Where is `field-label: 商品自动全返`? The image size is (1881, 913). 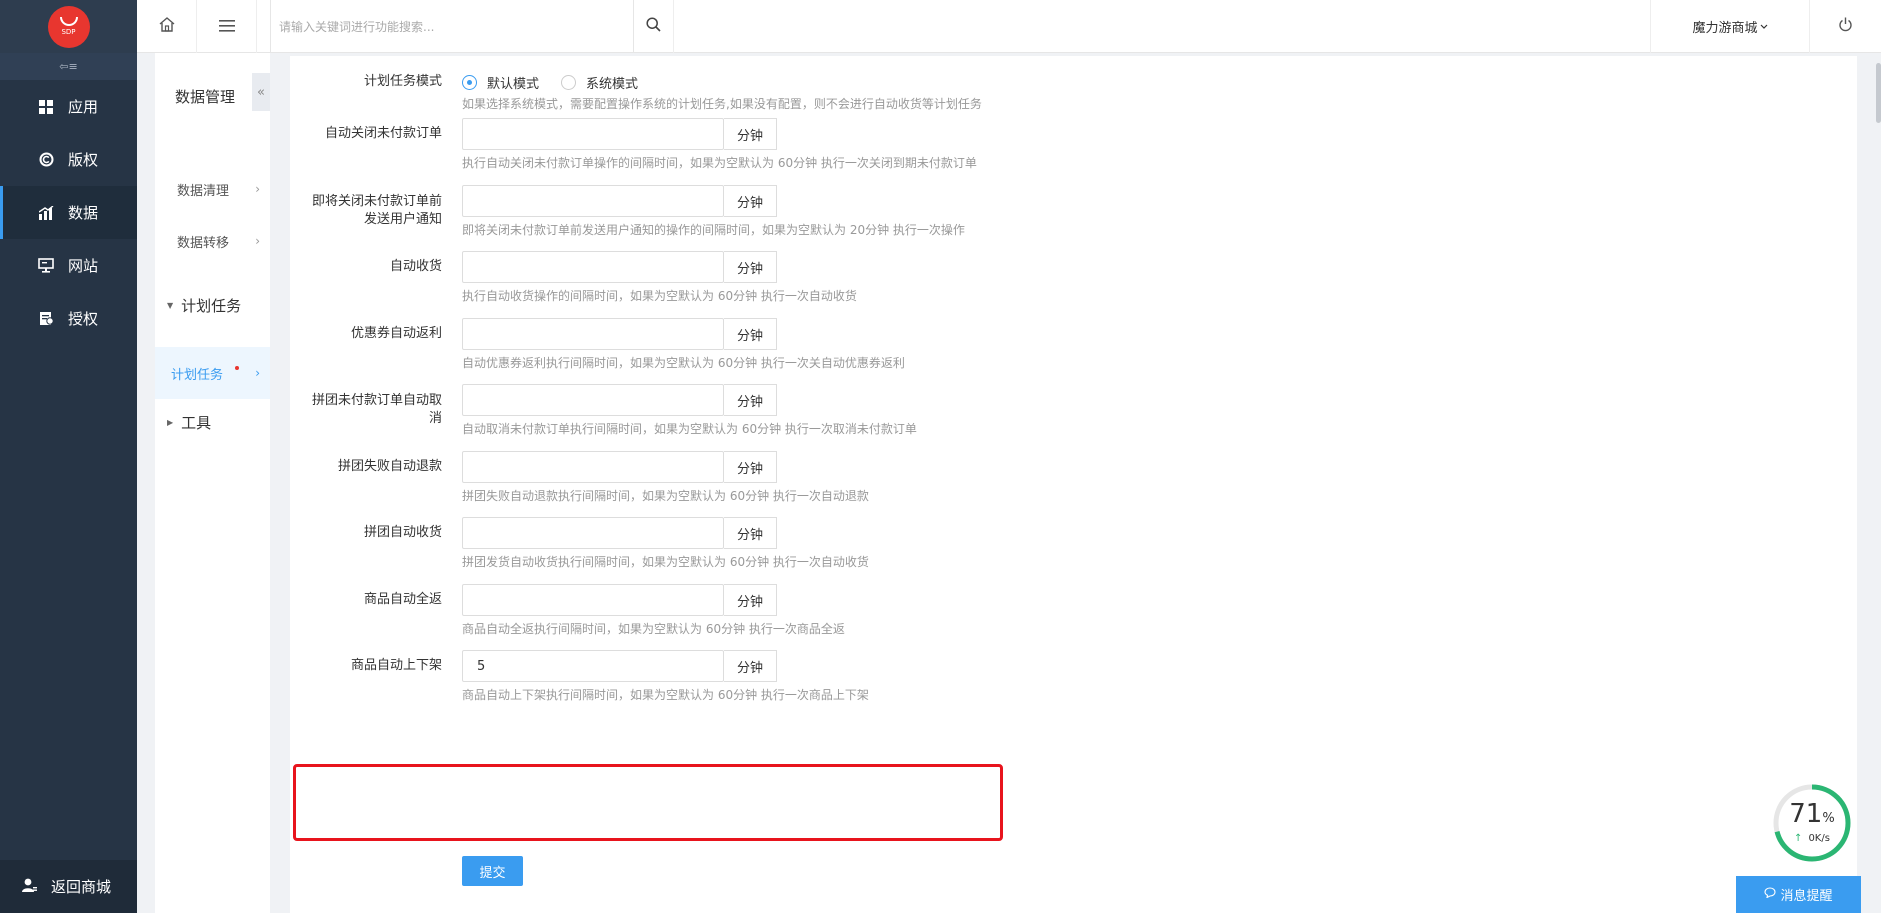 field-label: 商品自动全返 is located at coordinates (402, 599).